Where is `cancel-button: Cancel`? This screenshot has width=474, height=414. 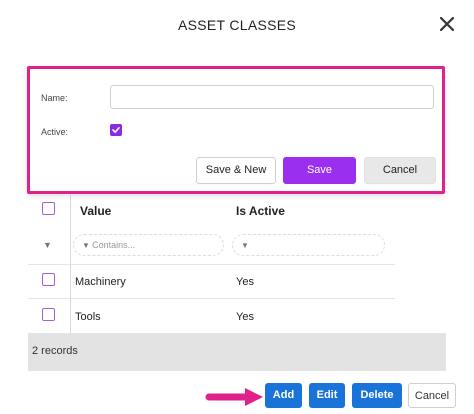 cancel-button: Cancel is located at coordinates (432, 395).